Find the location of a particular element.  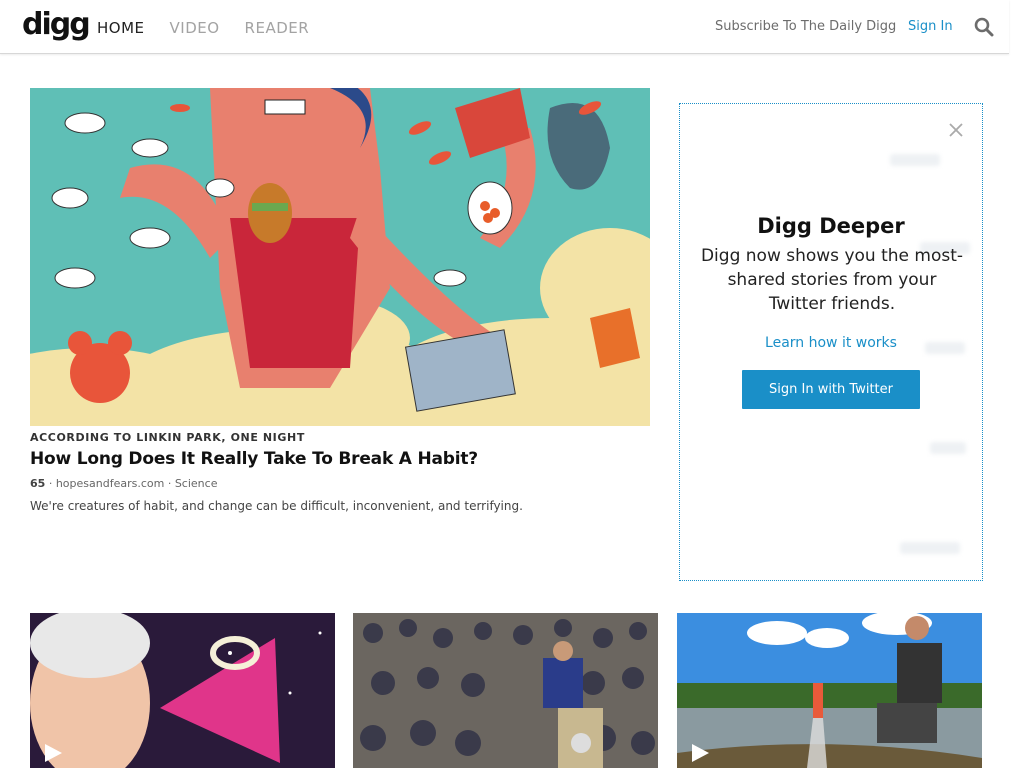

man-launching-rocket-lake is located at coordinates (829, 690).